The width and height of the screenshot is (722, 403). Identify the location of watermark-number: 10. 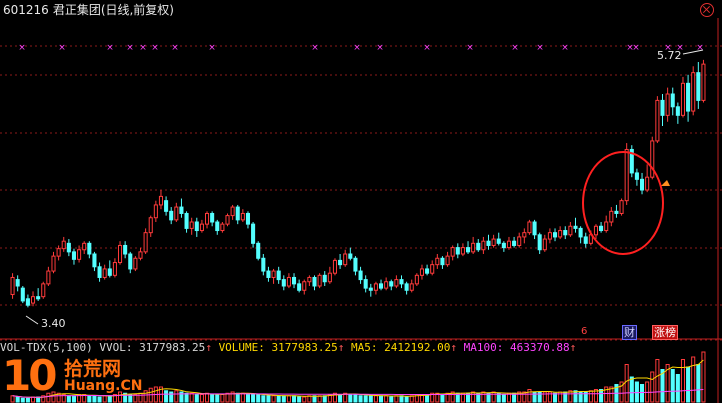
(29, 375).